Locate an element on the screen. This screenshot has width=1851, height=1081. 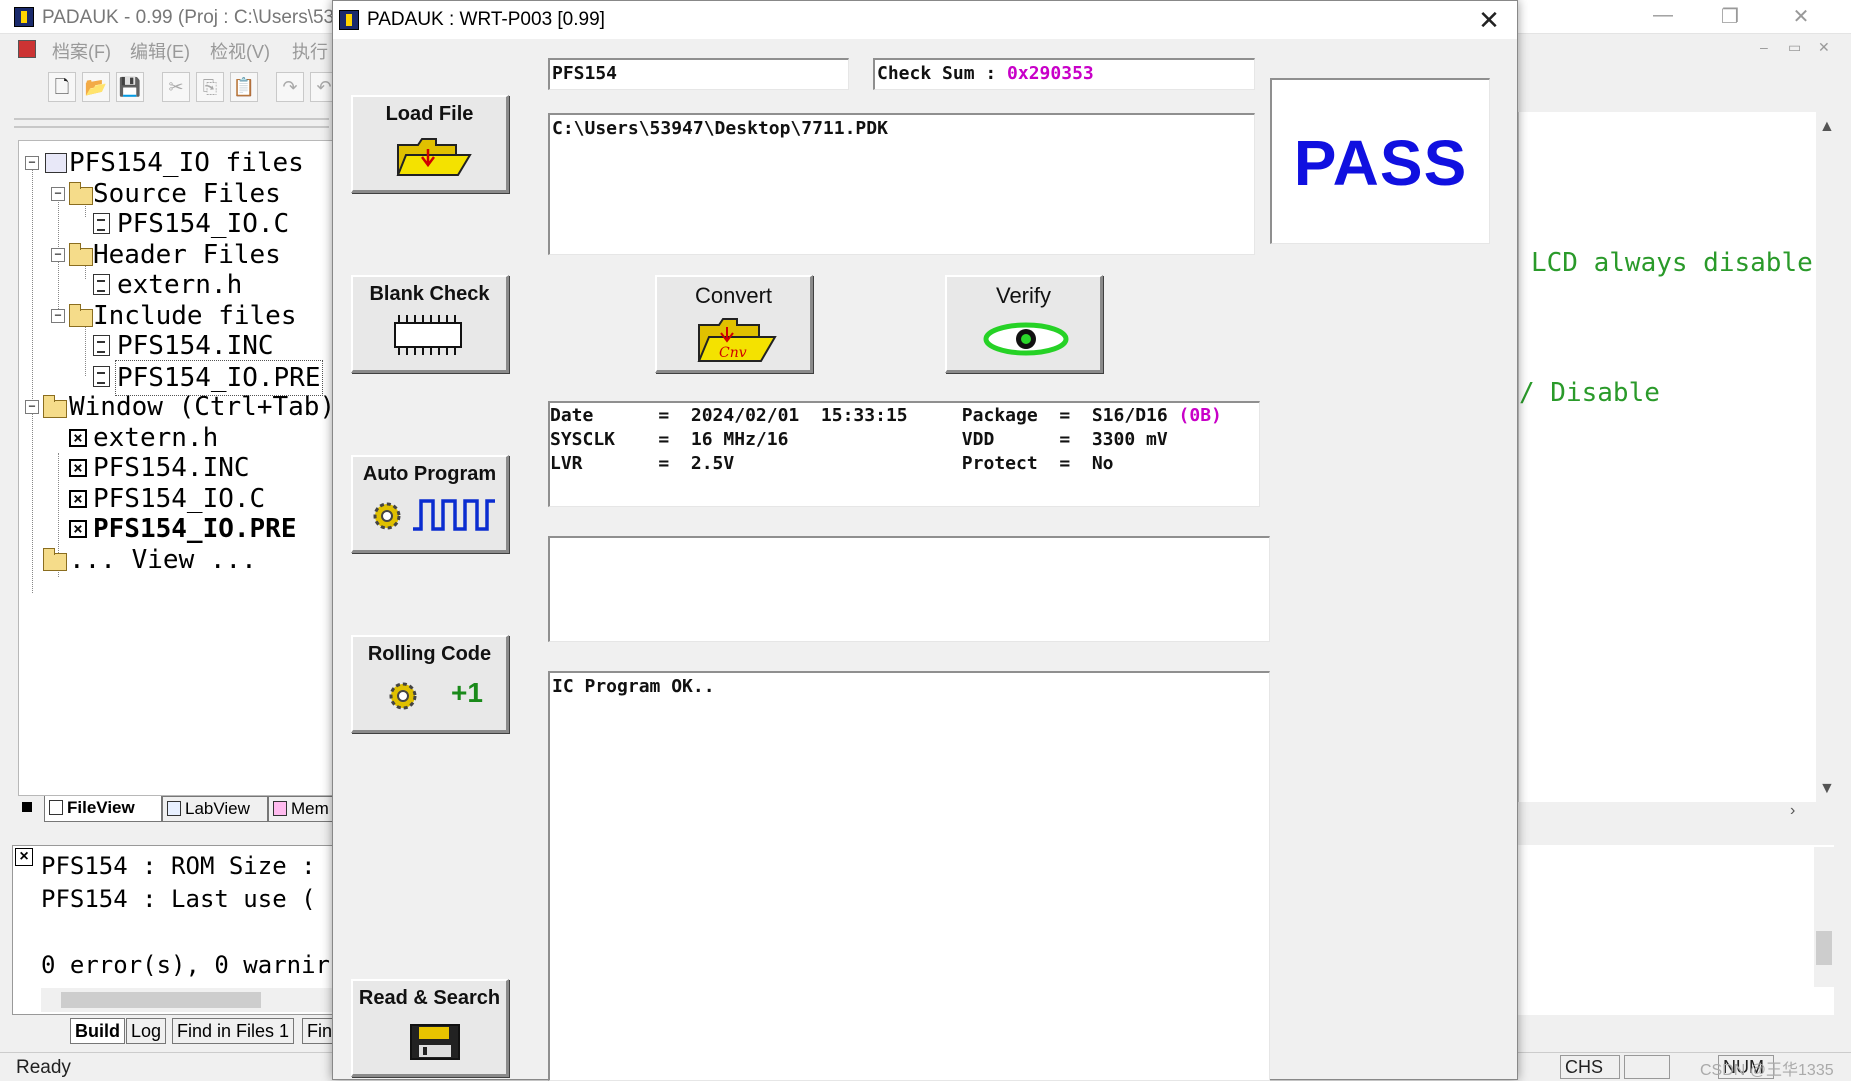
eye-icon is located at coordinates (1026, 339).